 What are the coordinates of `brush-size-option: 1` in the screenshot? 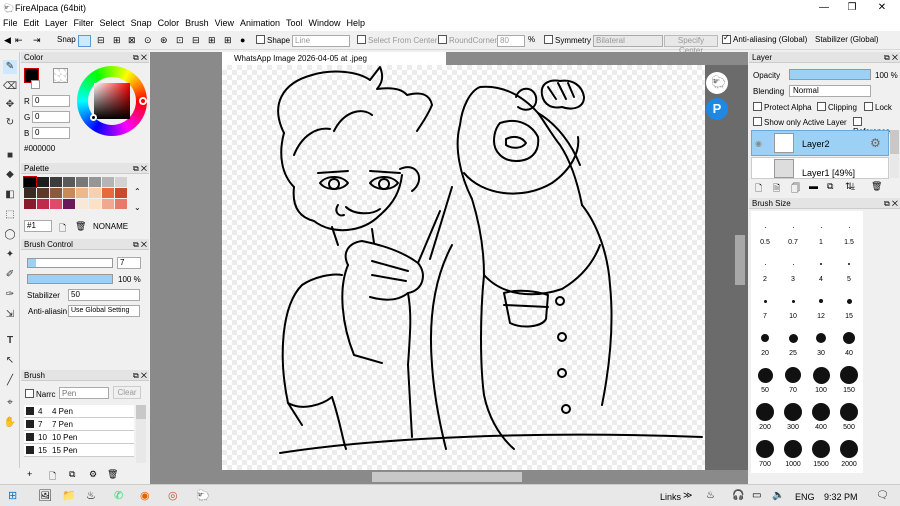 It's located at (821, 231).